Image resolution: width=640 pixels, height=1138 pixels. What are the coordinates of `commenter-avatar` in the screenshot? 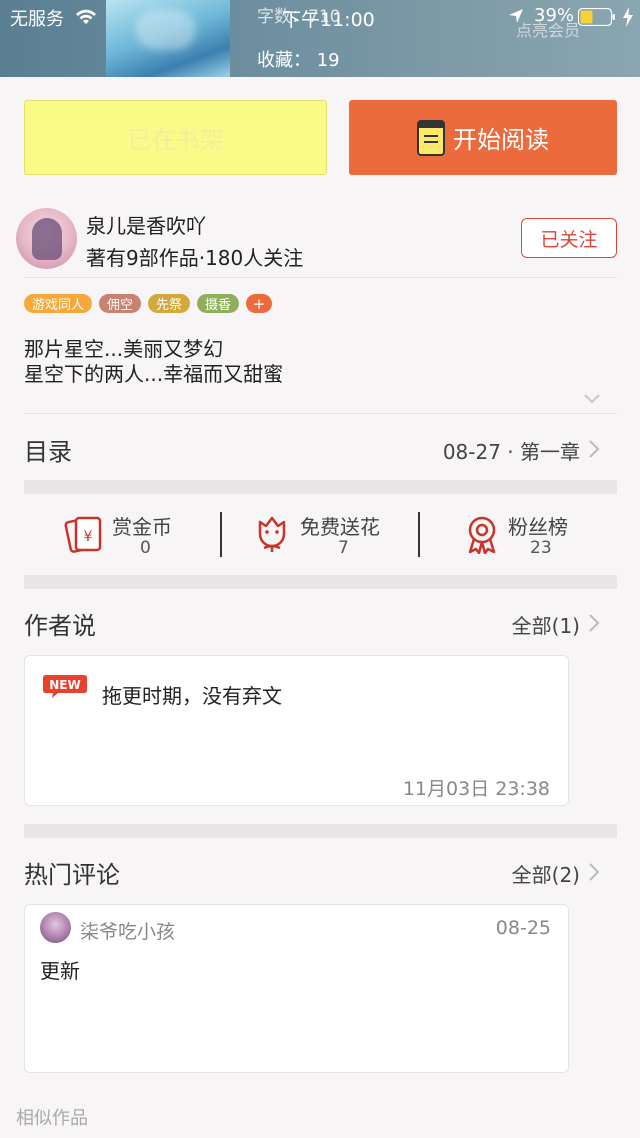 It's located at (55, 927).